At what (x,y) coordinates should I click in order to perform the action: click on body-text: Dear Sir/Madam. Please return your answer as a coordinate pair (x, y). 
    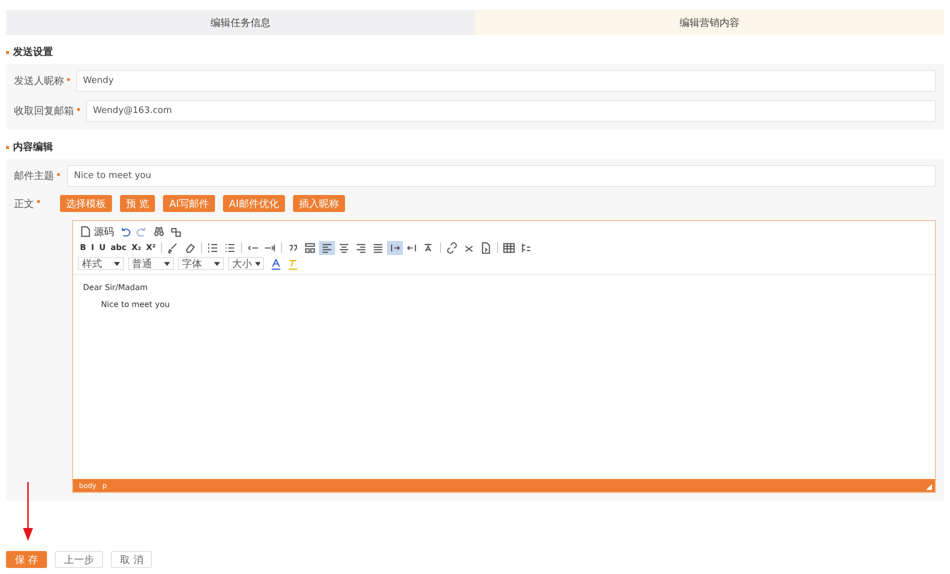
    Looking at the image, I should click on (115, 287).